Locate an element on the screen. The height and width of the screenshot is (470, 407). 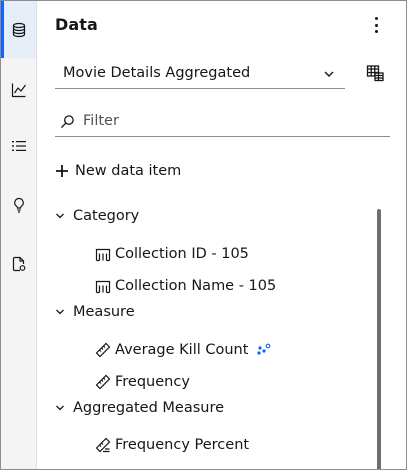
tree-item-label: Collection ID - 105 is located at coordinates (182, 254).